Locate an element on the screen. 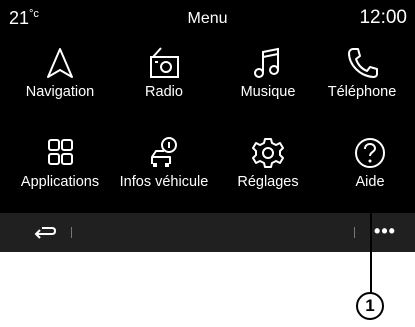 This screenshot has height=327, width=415. tile-vehicle-info: Infos véhicule is located at coordinates (164, 171).